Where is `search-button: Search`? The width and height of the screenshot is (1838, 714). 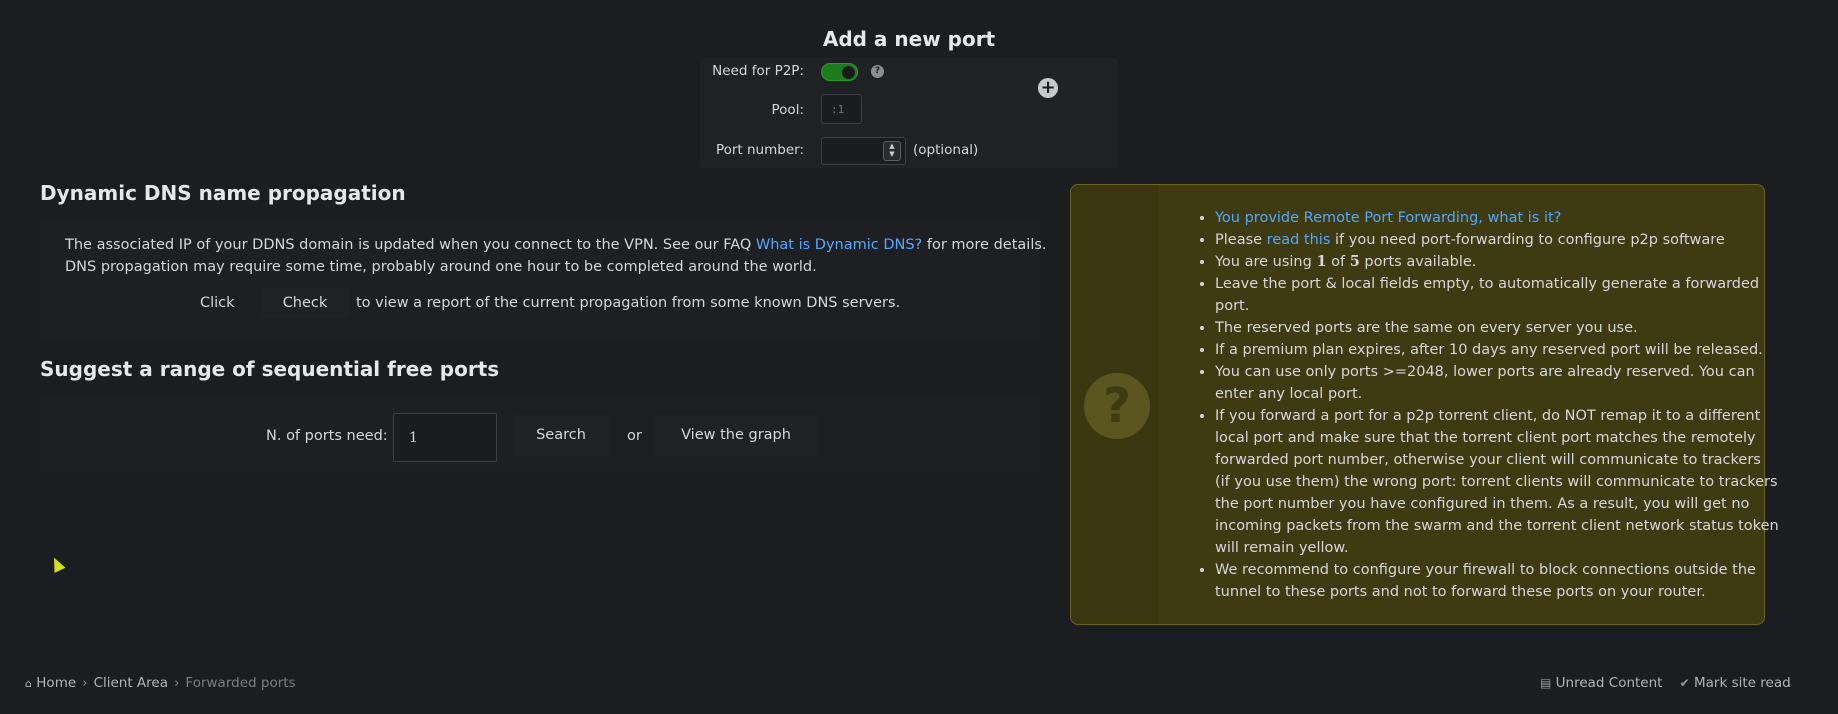
search-button: Search is located at coordinates (561, 435).